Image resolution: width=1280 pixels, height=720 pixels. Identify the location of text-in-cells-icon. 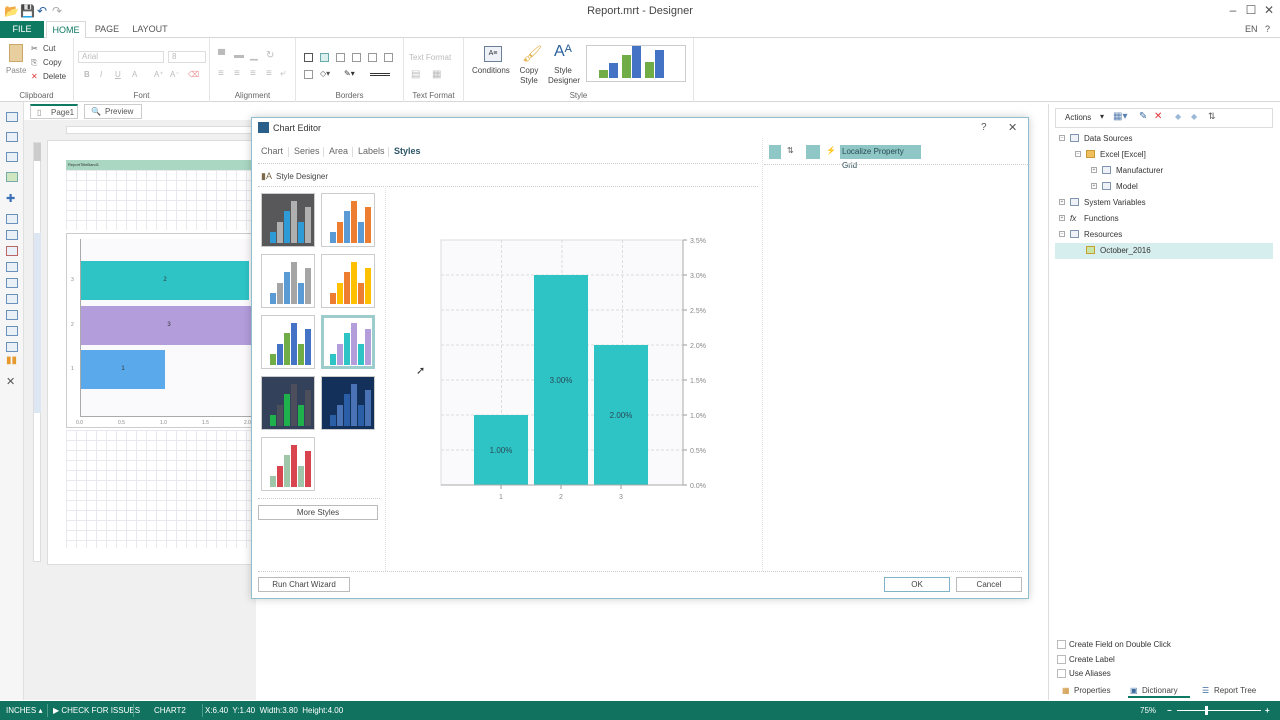
(12, 235).